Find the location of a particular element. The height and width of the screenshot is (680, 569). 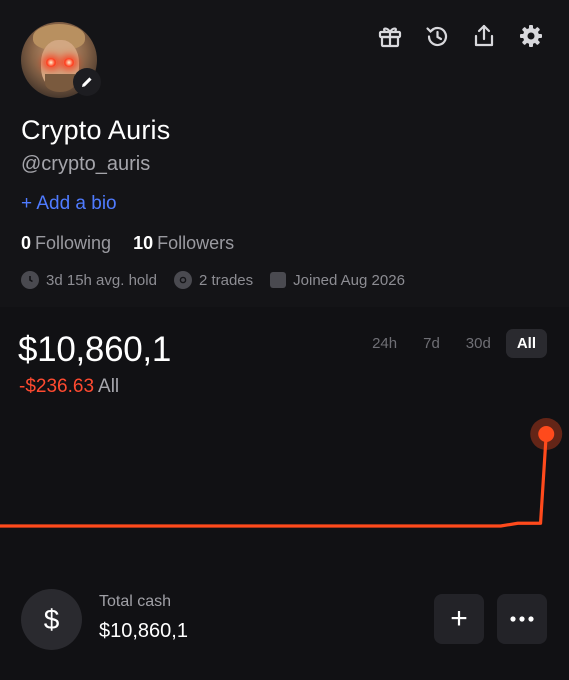

stat-joined: Joined Aug 2026 is located at coordinates (337, 280).